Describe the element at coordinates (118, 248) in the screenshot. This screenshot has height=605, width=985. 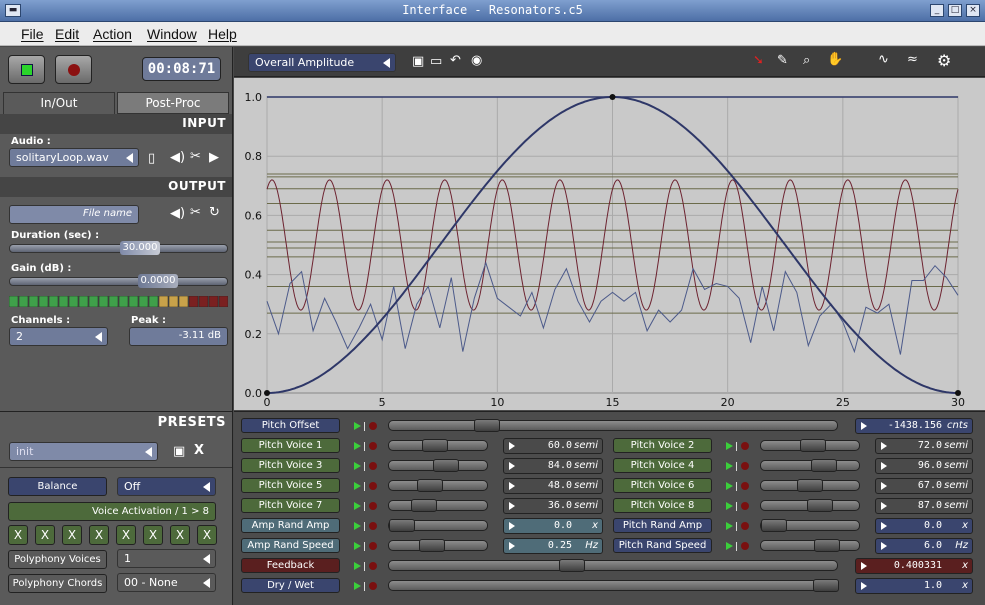
I see `duration-slider: 30.000` at that location.